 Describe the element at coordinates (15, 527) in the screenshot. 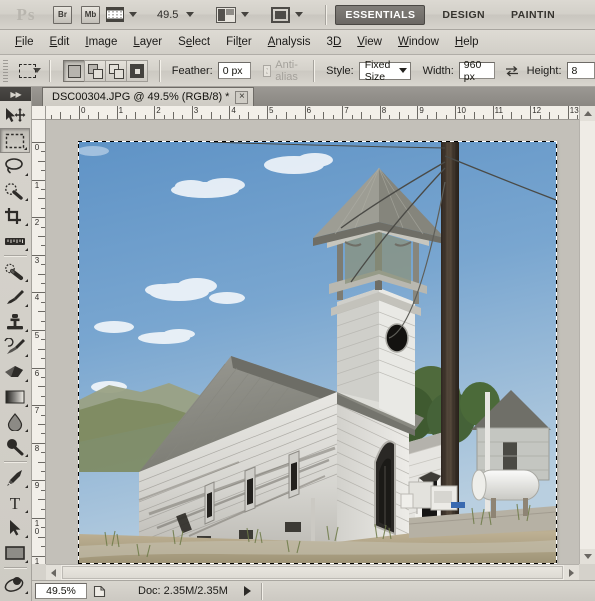

I see `tool-path-selection` at that location.